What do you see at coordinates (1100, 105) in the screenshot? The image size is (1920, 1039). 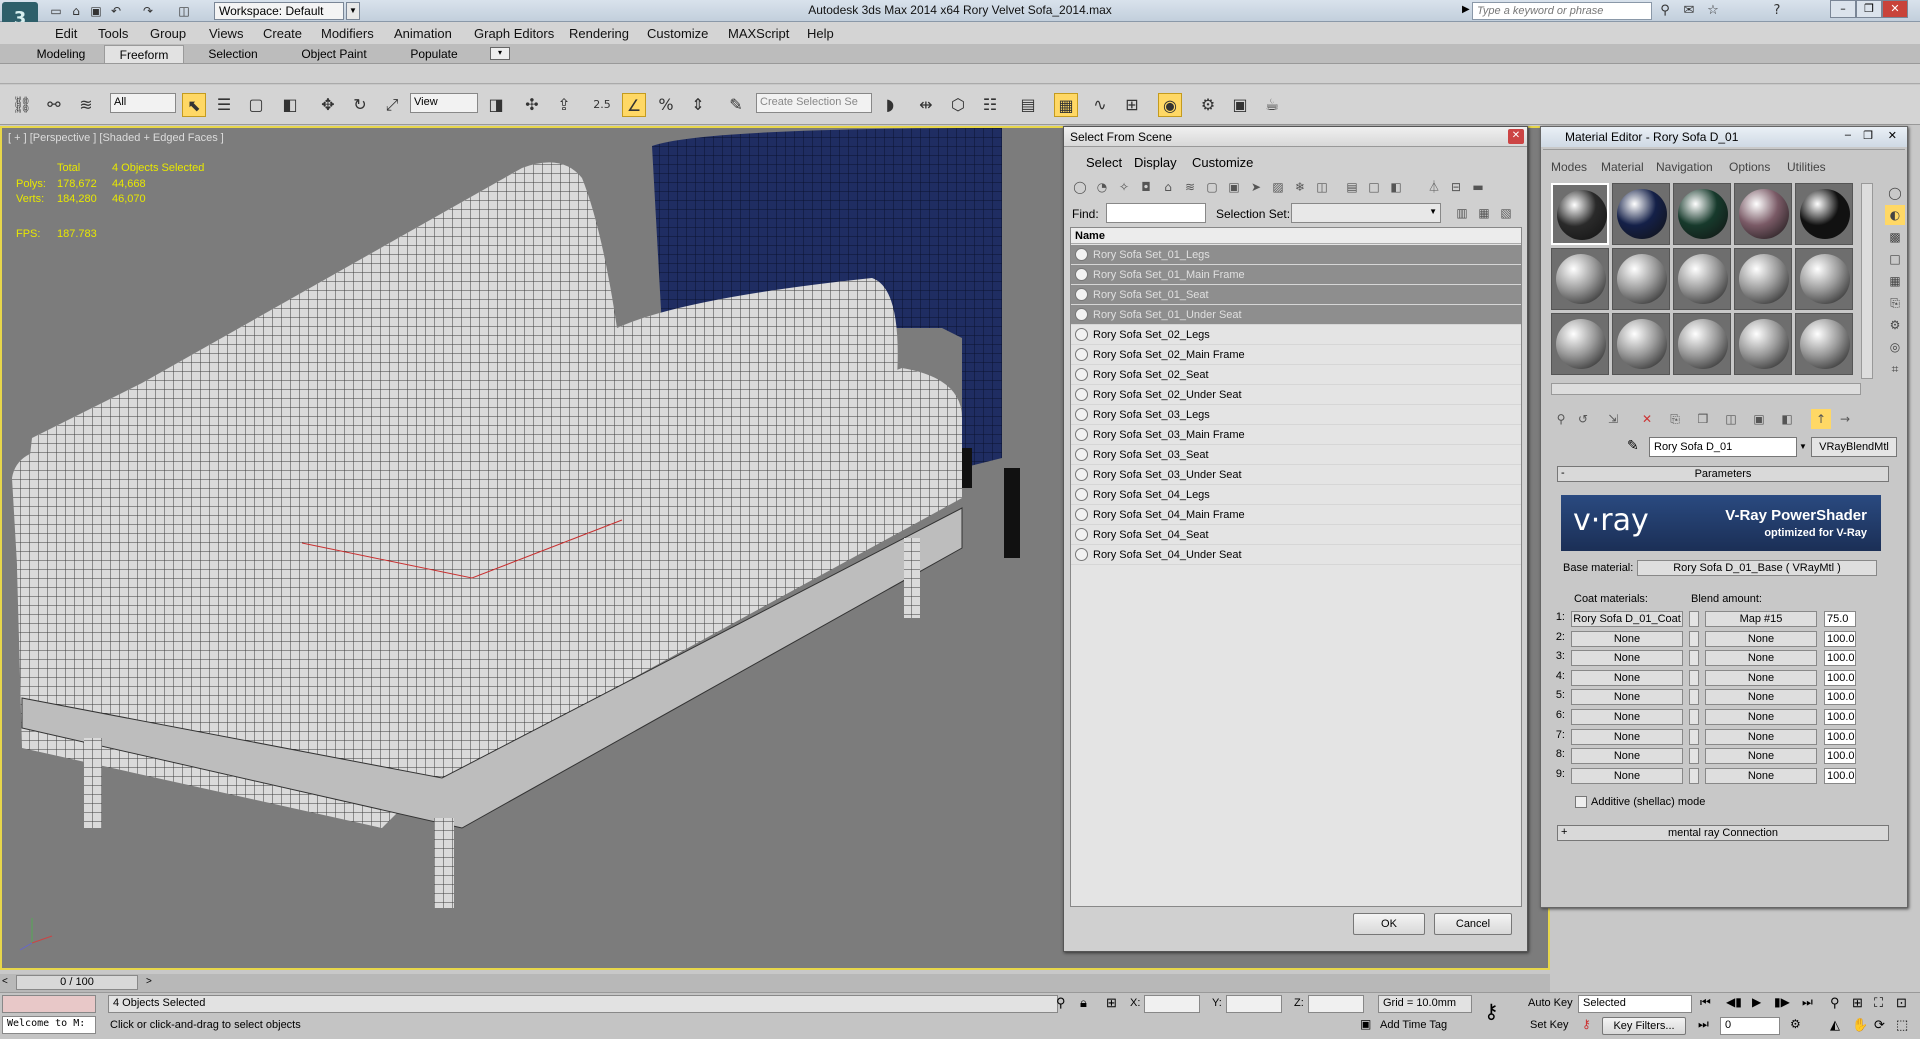 I see `curve-editor-icon: ∿` at bounding box center [1100, 105].